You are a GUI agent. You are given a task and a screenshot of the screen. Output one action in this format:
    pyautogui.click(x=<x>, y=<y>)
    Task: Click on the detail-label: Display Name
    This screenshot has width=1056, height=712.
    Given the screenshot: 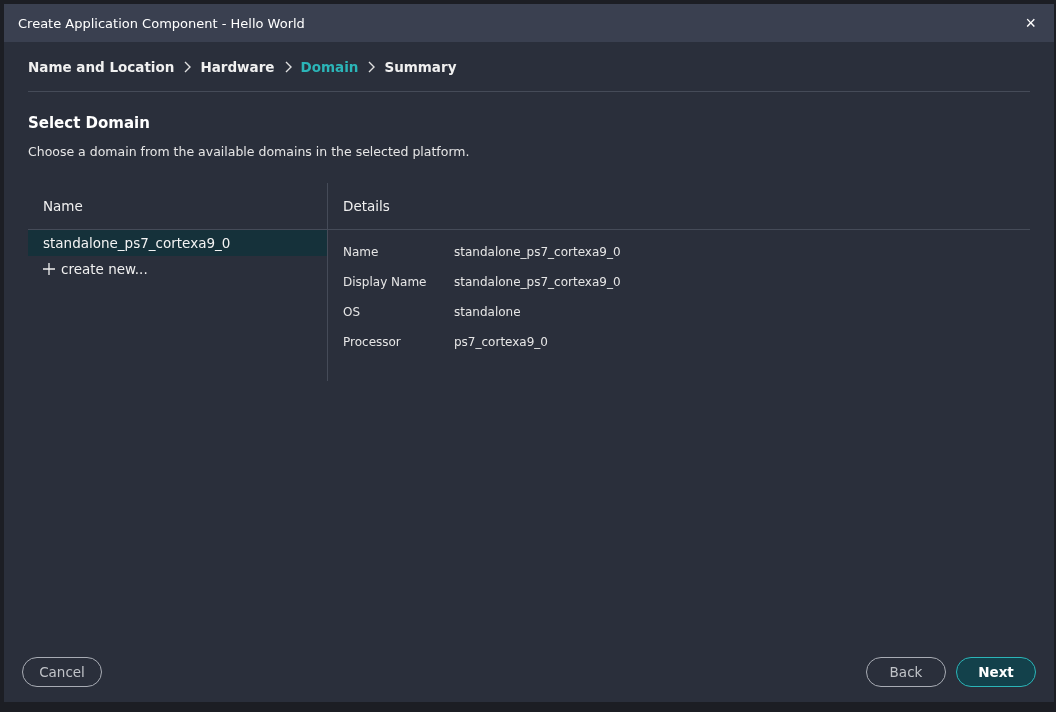 What is the action you would take?
    pyautogui.click(x=385, y=282)
    